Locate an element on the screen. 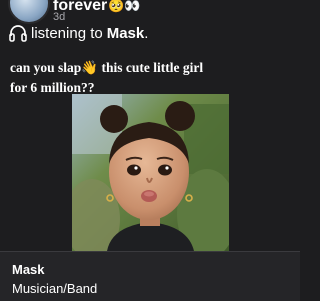 This screenshot has width=320, height=301. post-text-part1: can you slap is located at coordinates (46, 67).